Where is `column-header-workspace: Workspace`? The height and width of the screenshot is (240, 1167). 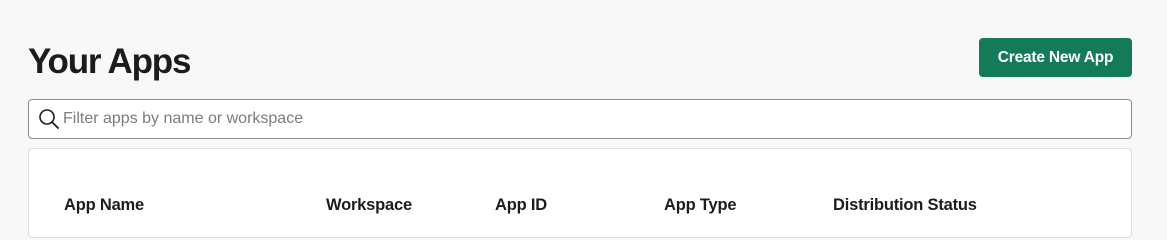
column-header-workspace: Workspace is located at coordinates (369, 205).